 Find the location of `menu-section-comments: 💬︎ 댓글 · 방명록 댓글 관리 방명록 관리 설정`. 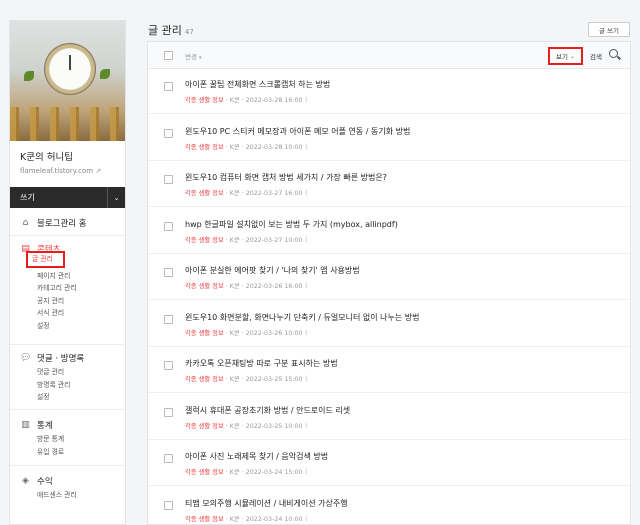

menu-section-comments: 💬︎ 댓글 · 방명록 댓글 관리 방명록 관리 설정 is located at coordinates (52, 378).